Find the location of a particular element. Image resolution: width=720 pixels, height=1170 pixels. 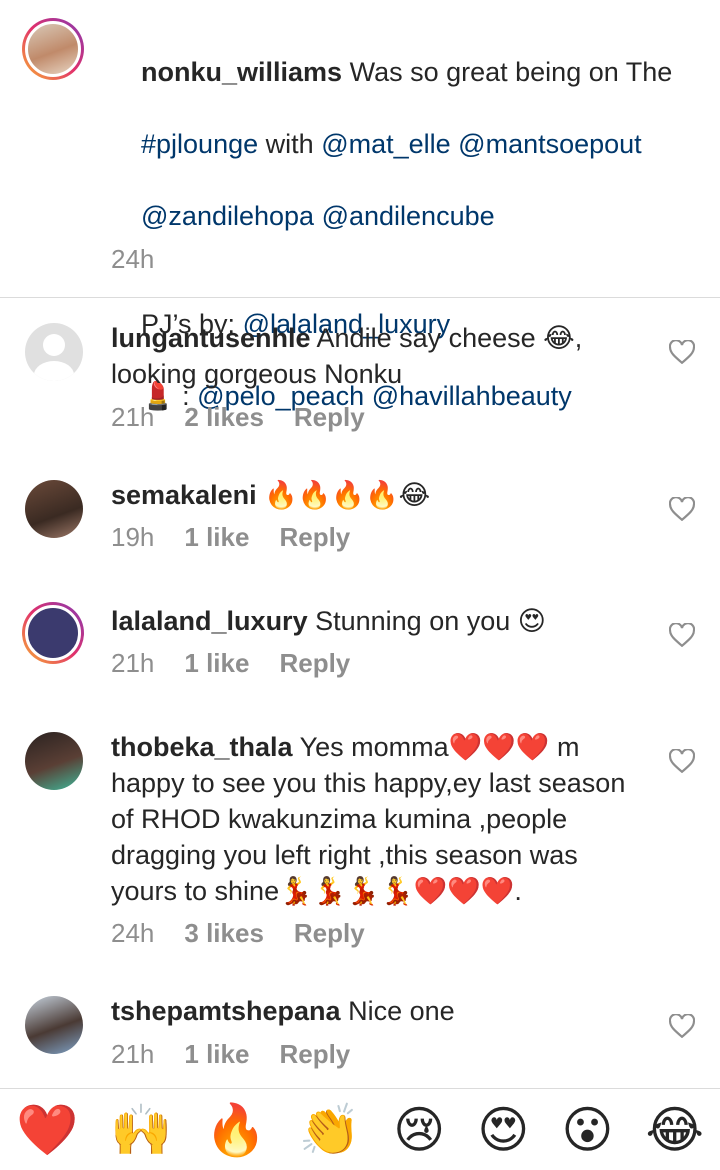

mention-mantsoepout: @mantsoepout is located at coordinates (550, 144).